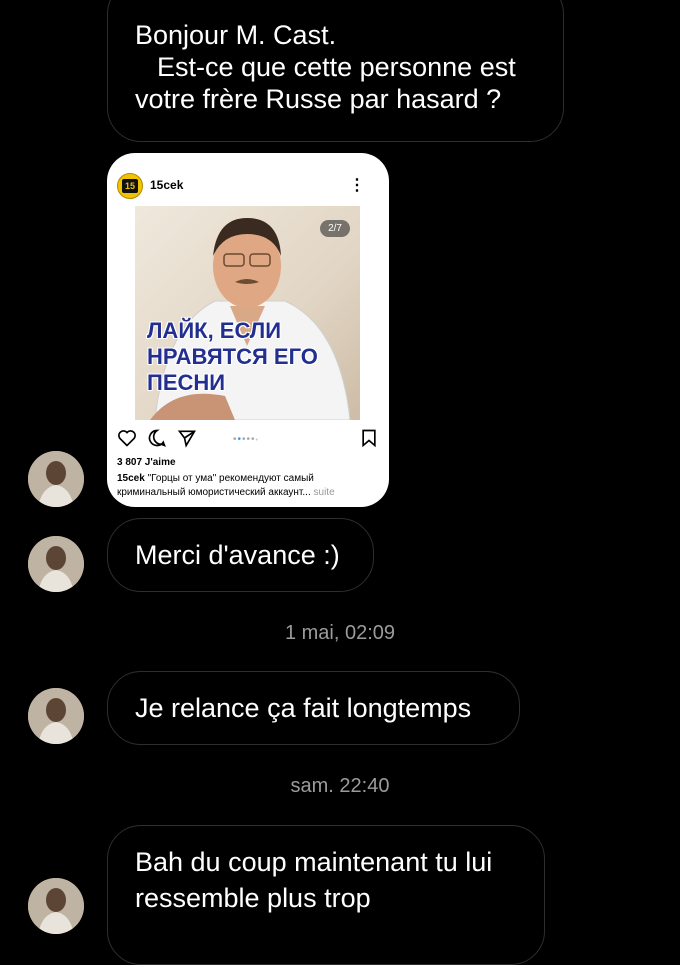  I want to click on post-likes: 3 807 J'aime, so click(146, 462).